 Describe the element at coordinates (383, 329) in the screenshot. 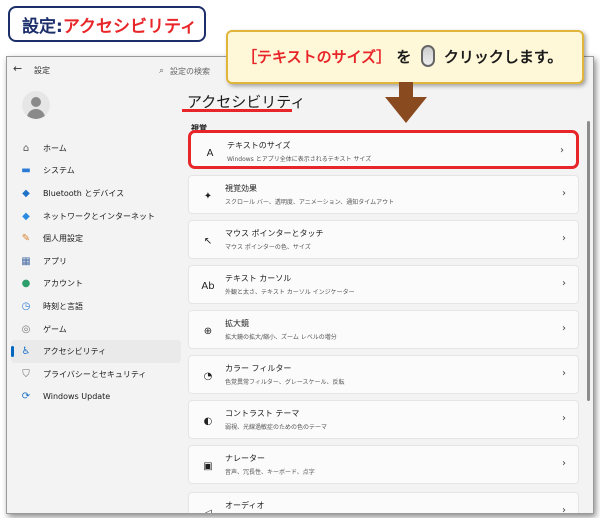

I see `settings-card-4: ⊕ 拡大鏡拡大鏡の拡大/縮小、ズーム レベルの増分 ›` at that location.